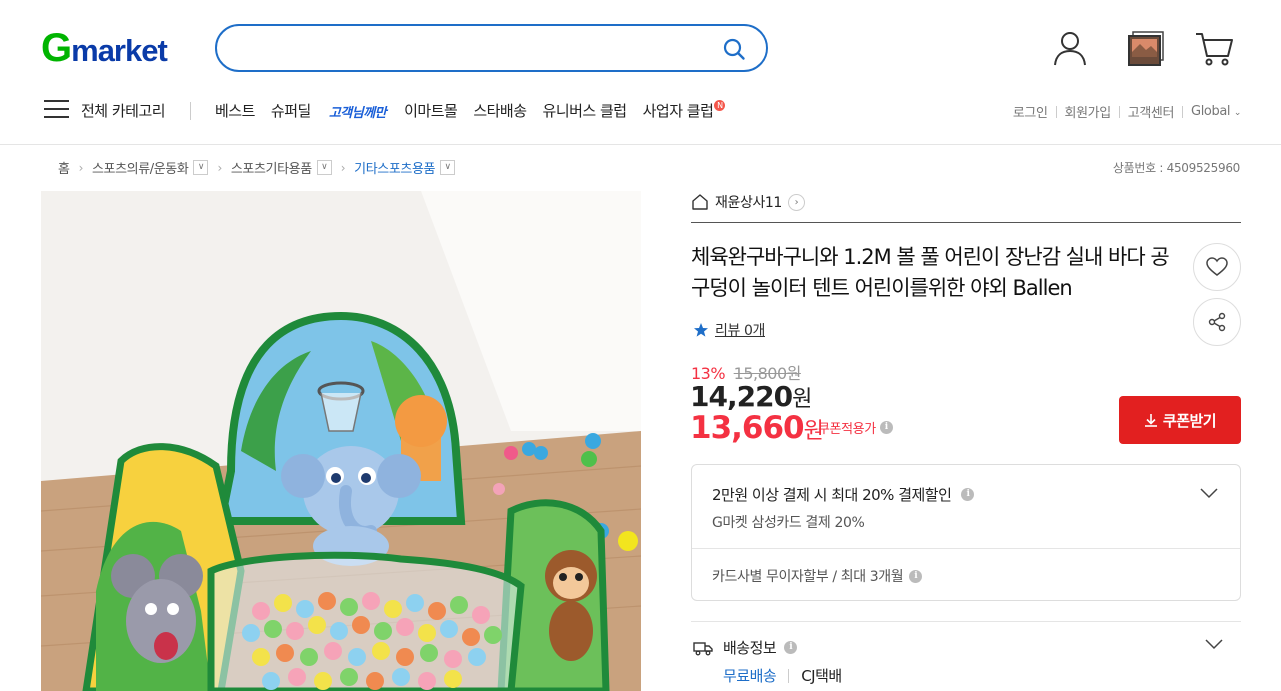  Describe the element at coordinates (1216, 111) in the screenshot. I see `global-link: Global ⌄` at that location.